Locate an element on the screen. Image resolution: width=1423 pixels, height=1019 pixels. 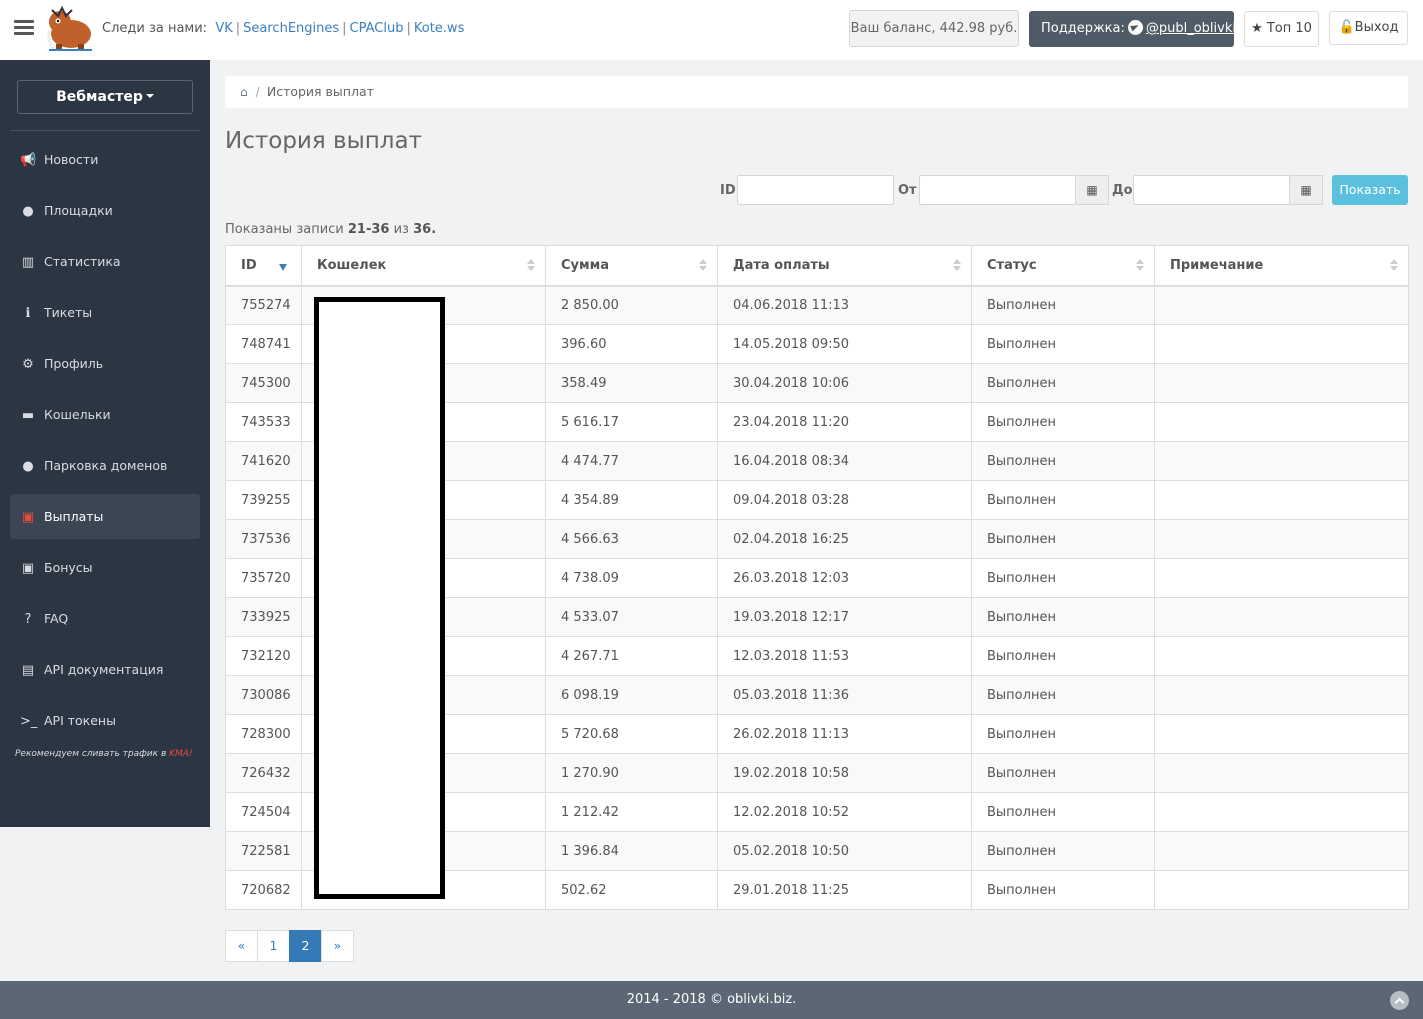
col-header-status: Статус is located at coordinates (1063, 266).